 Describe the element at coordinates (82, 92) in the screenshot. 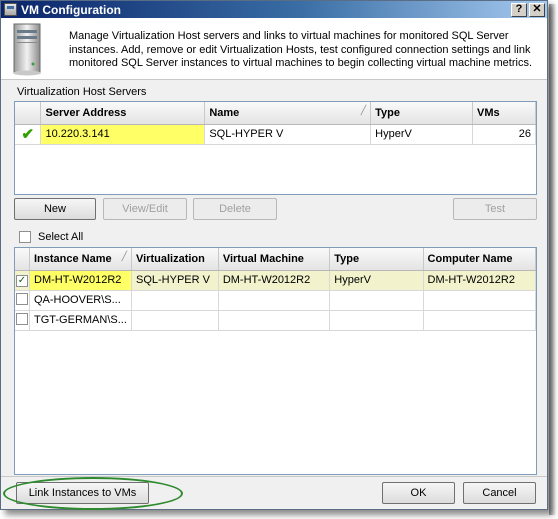

I see `hosts-group-label: Virtualization Host Servers` at that location.